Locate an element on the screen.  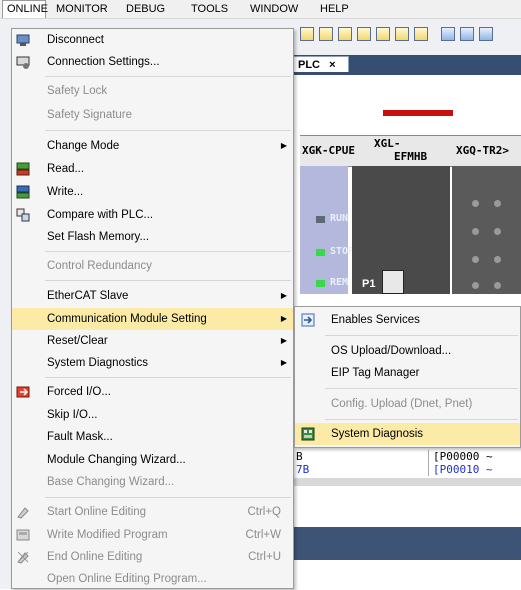
port-label: P1 is located at coordinates (369, 284).